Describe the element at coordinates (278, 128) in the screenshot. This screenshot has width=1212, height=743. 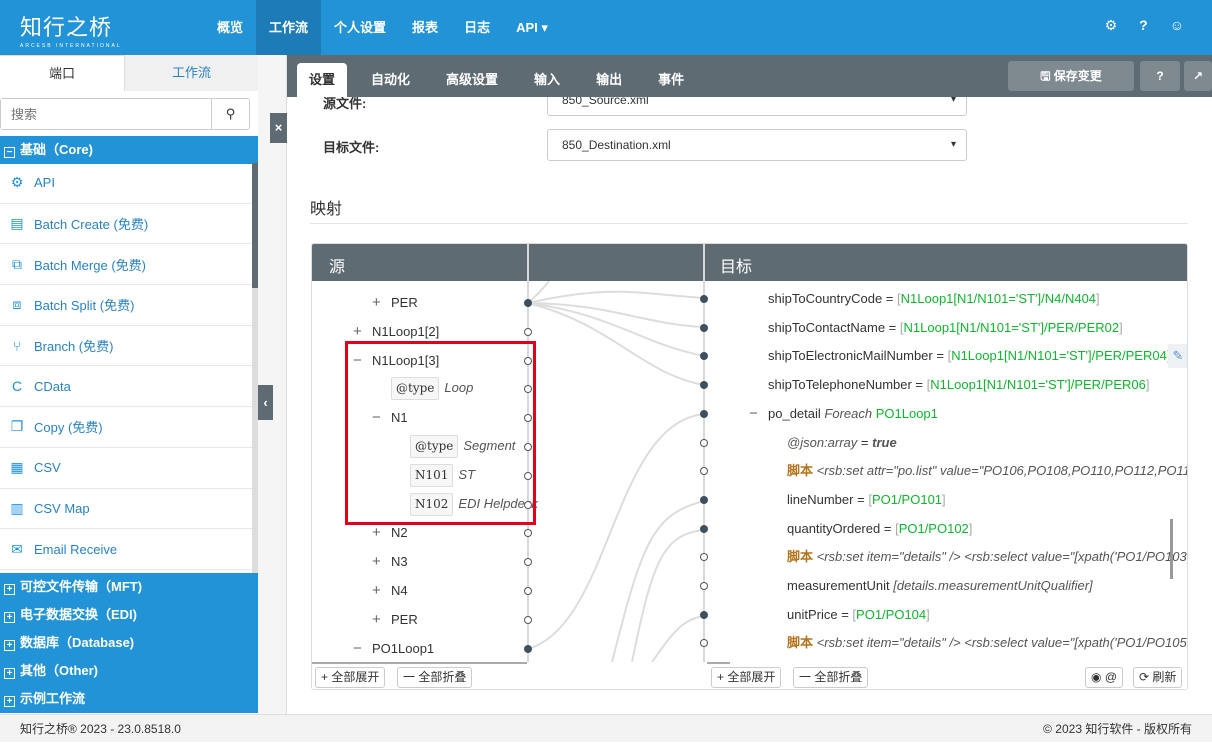
I see `close-panel-button: ×` at that location.